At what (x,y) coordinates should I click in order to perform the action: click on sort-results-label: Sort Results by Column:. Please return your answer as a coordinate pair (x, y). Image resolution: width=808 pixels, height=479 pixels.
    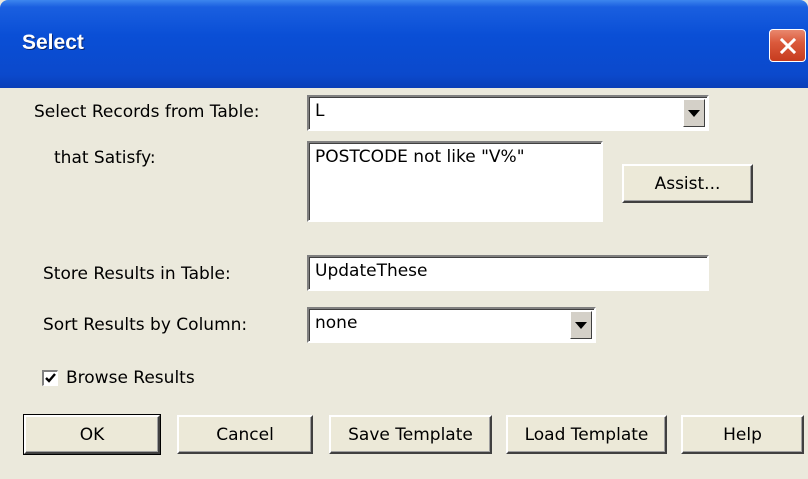
    Looking at the image, I should click on (145, 325).